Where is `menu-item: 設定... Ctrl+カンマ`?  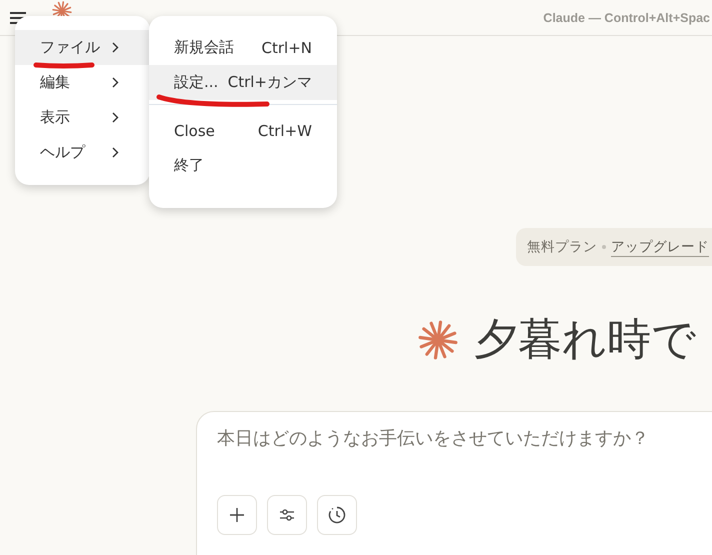 menu-item: 設定... Ctrl+カンマ is located at coordinates (243, 82).